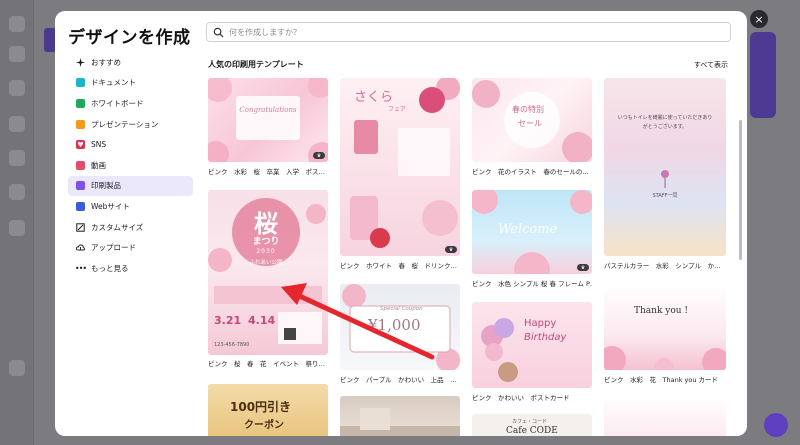 This screenshot has width=800, height=445. What do you see at coordinates (740, 190) in the screenshot?
I see `scrollbar` at bounding box center [740, 190].